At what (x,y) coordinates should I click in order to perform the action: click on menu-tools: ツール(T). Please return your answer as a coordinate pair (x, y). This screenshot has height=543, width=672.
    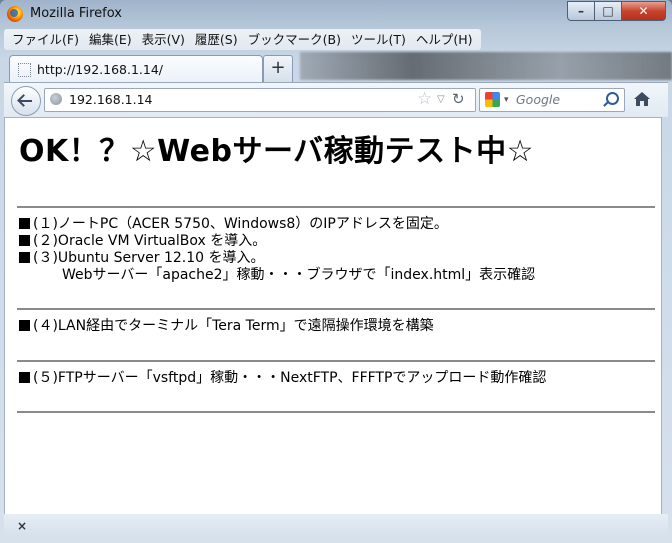
    Looking at the image, I should click on (378, 39).